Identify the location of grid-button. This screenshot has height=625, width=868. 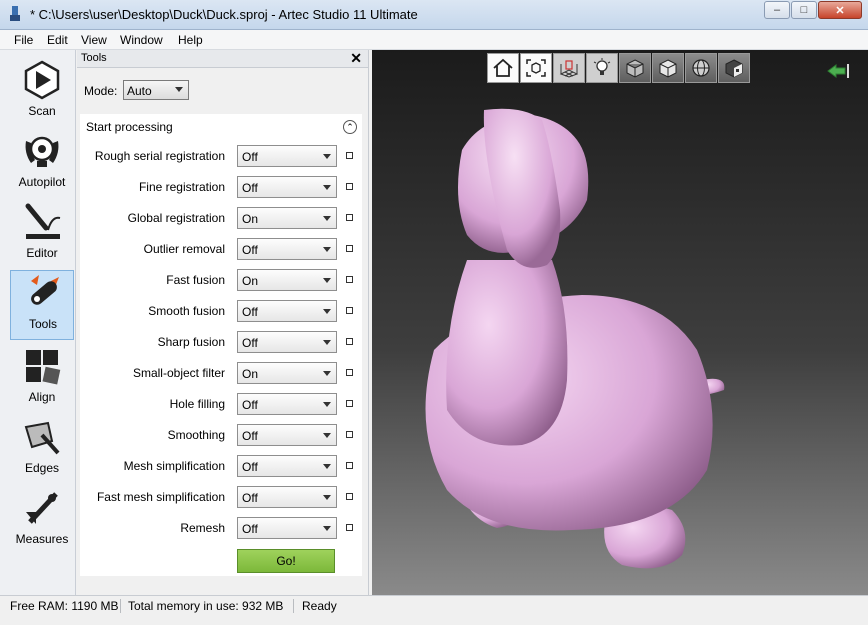
(569, 68).